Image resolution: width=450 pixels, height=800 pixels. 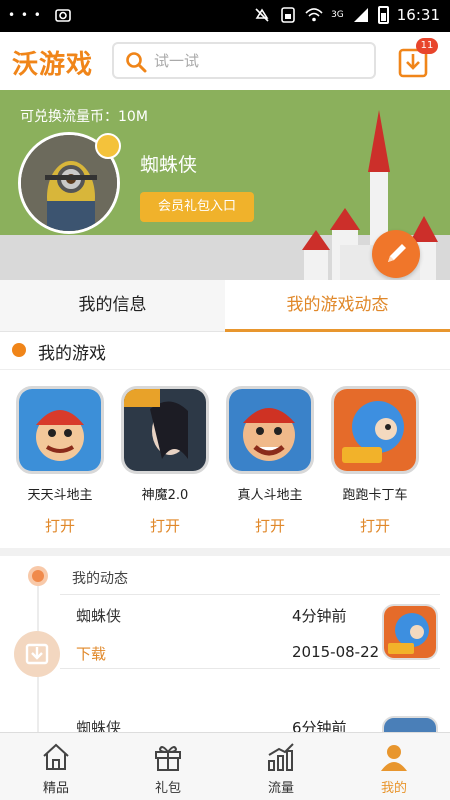 What do you see at coordinates (167, 788) in the screenshot?
I see `nav-label: 礼包` at bounding box center [167, 788].